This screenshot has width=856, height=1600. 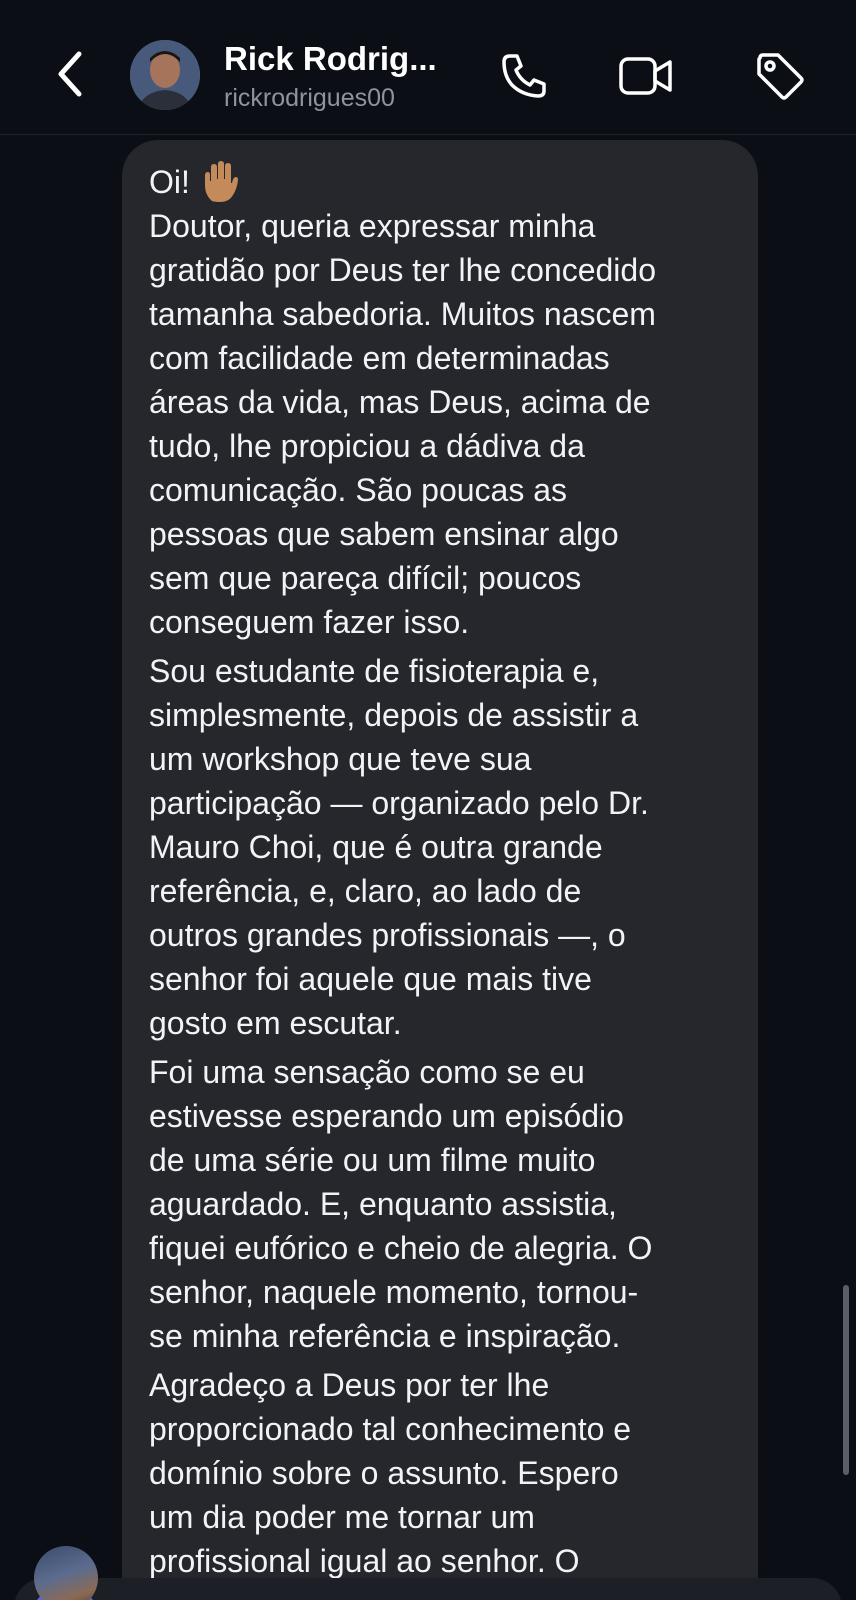 I want to click on back-button, so click(x=70, y=74).